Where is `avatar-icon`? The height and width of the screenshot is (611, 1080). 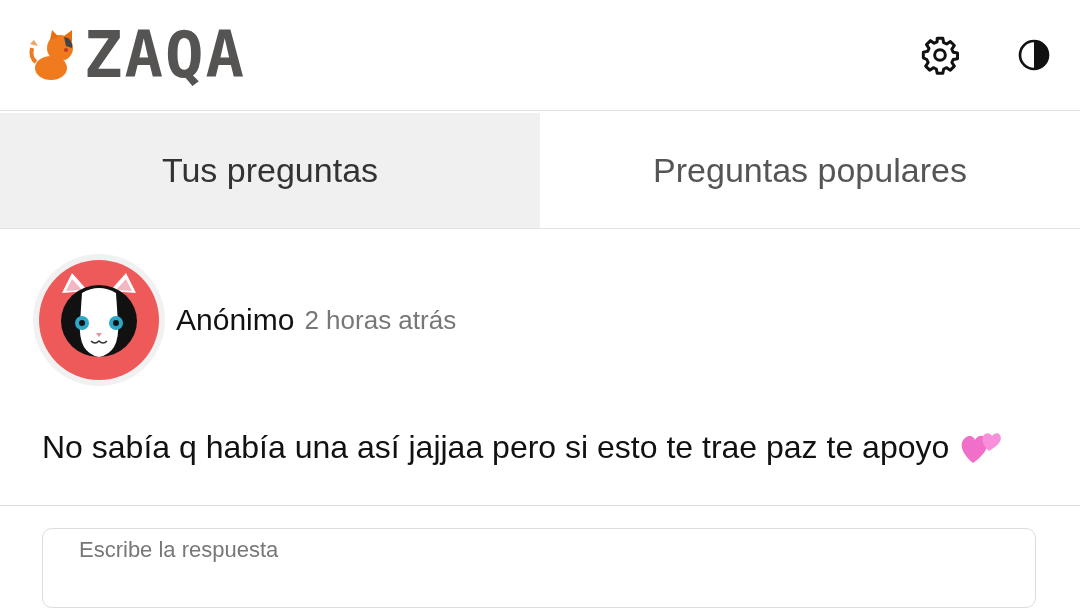 avatar-icon is located at coordinates (99, 320).